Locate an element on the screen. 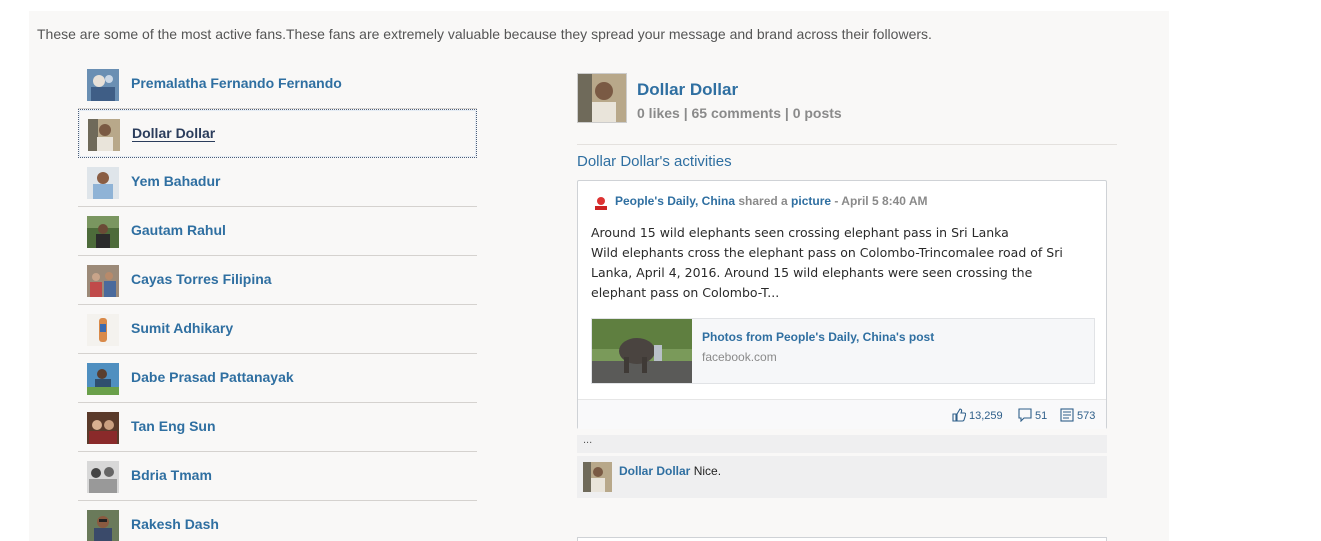  post-time: - April 5 8:40 AM is located at coordinates (881, 201).